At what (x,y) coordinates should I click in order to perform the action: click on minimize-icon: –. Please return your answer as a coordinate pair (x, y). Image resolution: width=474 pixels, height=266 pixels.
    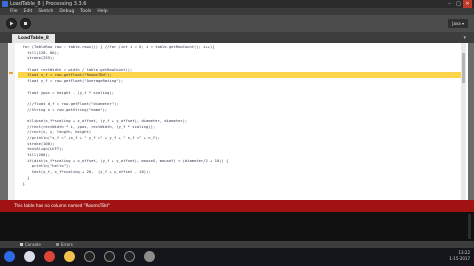
    Looking at the image, I should click on (449, 4).